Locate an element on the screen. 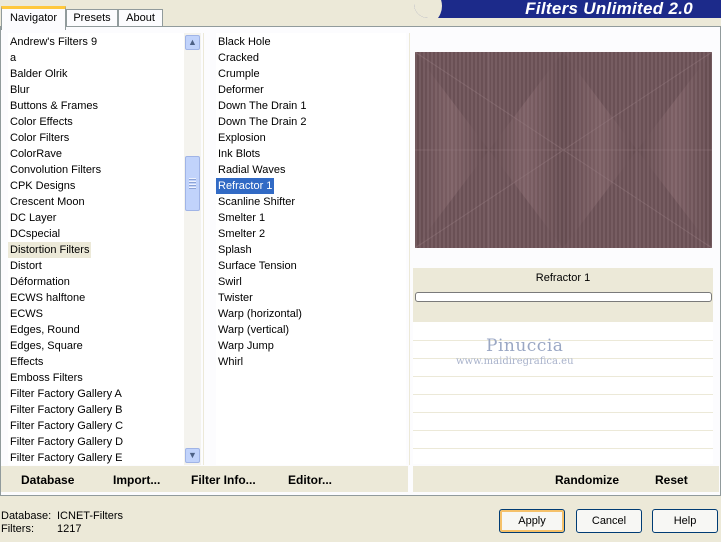 The image size is (721, 542). category-item: Convolution Filters is located at coordinates (55, 170).